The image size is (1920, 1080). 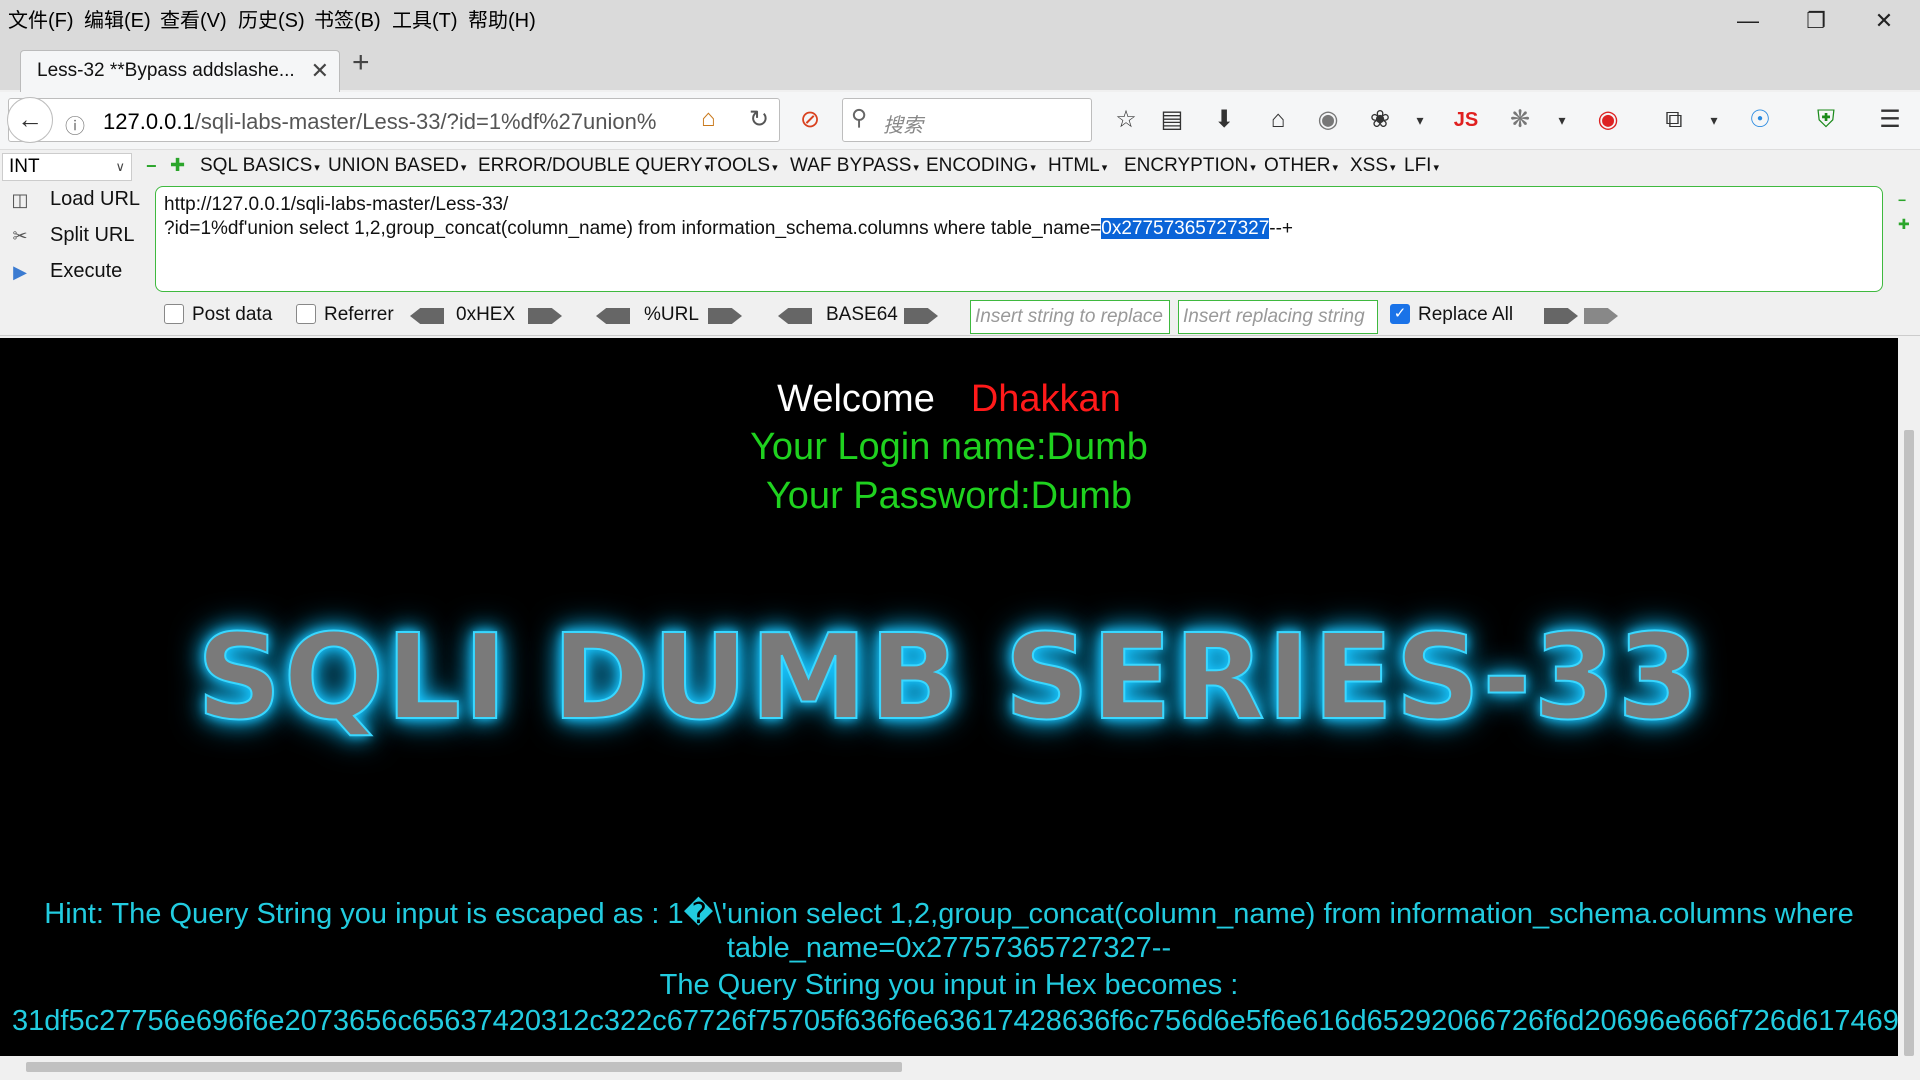 What do you see at coordinates (854, 166) in the screenshot?
I see `menu-waf-bypass: WAF BYPASS` at bounding box center [854, 166].